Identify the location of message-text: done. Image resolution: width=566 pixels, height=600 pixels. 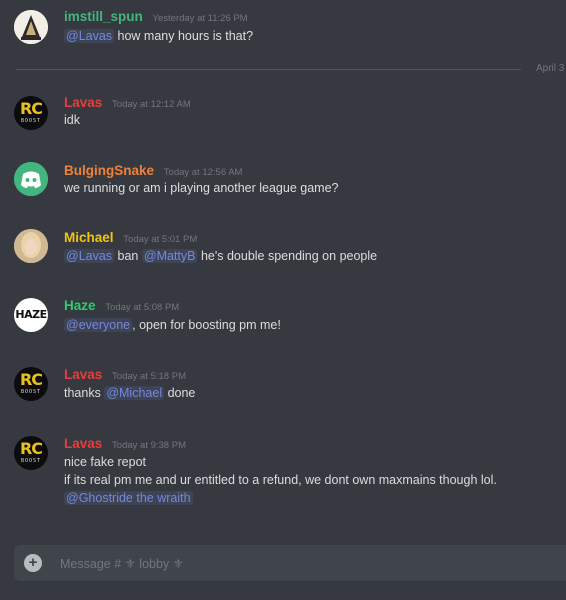
(181, 393).